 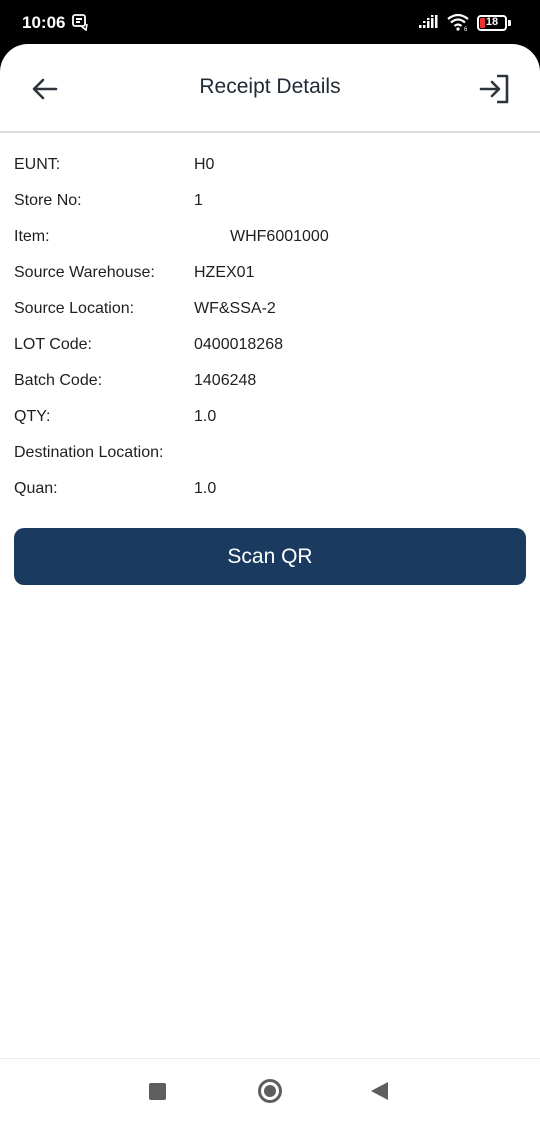 I want to click on detail-label: Batch Code:, so click(x=58, y=380).